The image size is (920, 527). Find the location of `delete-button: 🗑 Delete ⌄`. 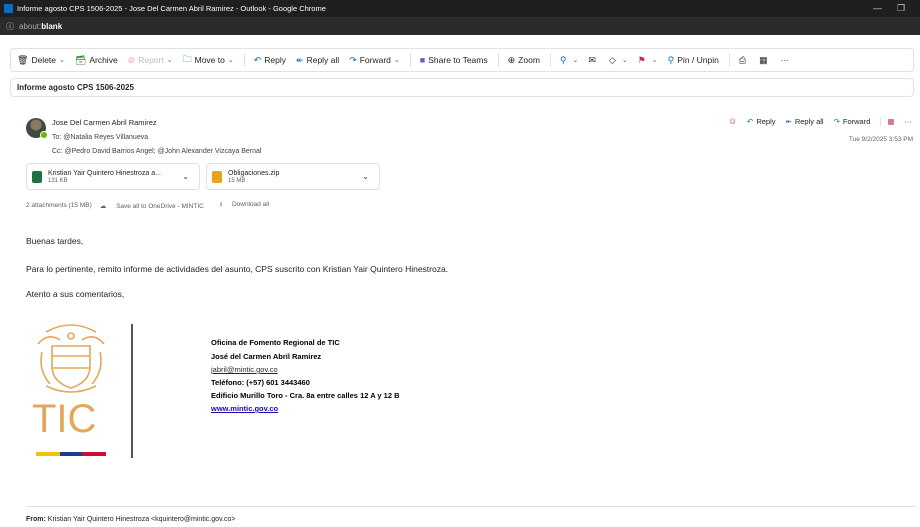

delete-button: 🗑 Delete ⌄ is located at coordinates (41, 60).